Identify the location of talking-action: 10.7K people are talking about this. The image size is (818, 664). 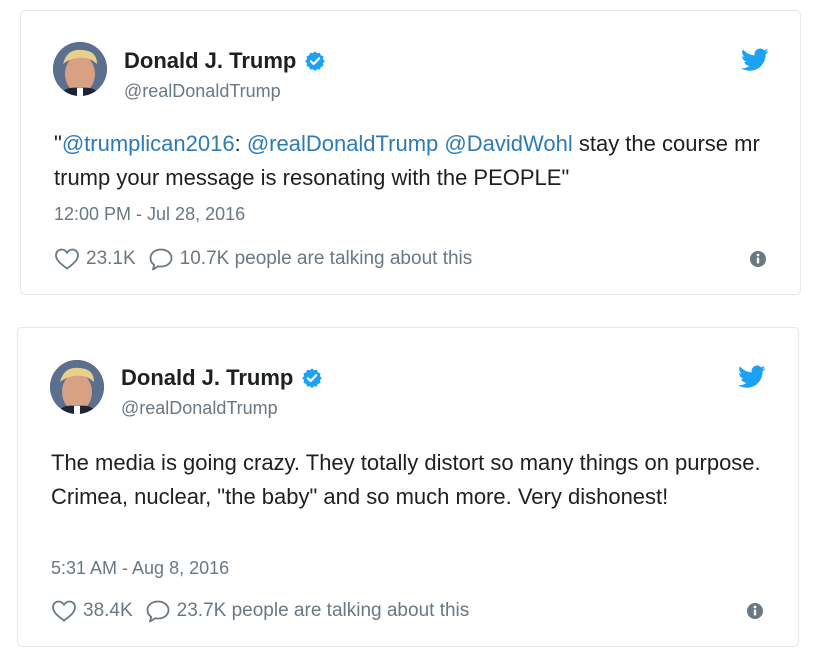
(310, 259).